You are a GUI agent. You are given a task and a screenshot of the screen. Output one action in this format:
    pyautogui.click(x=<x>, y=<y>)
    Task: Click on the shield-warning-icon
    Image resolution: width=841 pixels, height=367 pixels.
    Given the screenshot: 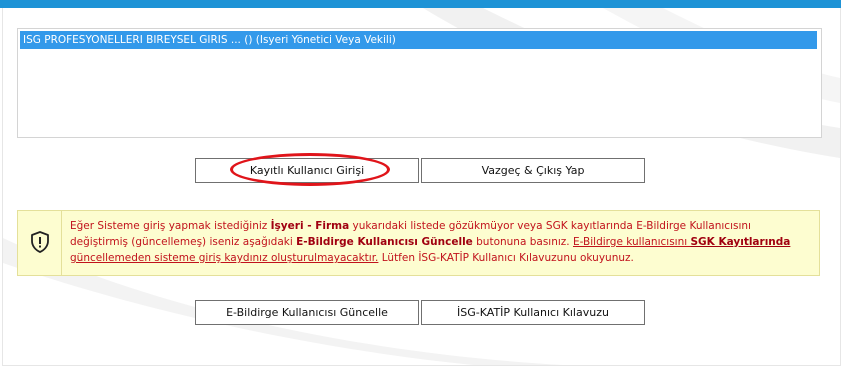 What is the action you would take?
    pyautogui.click(x=40, y=242)
    